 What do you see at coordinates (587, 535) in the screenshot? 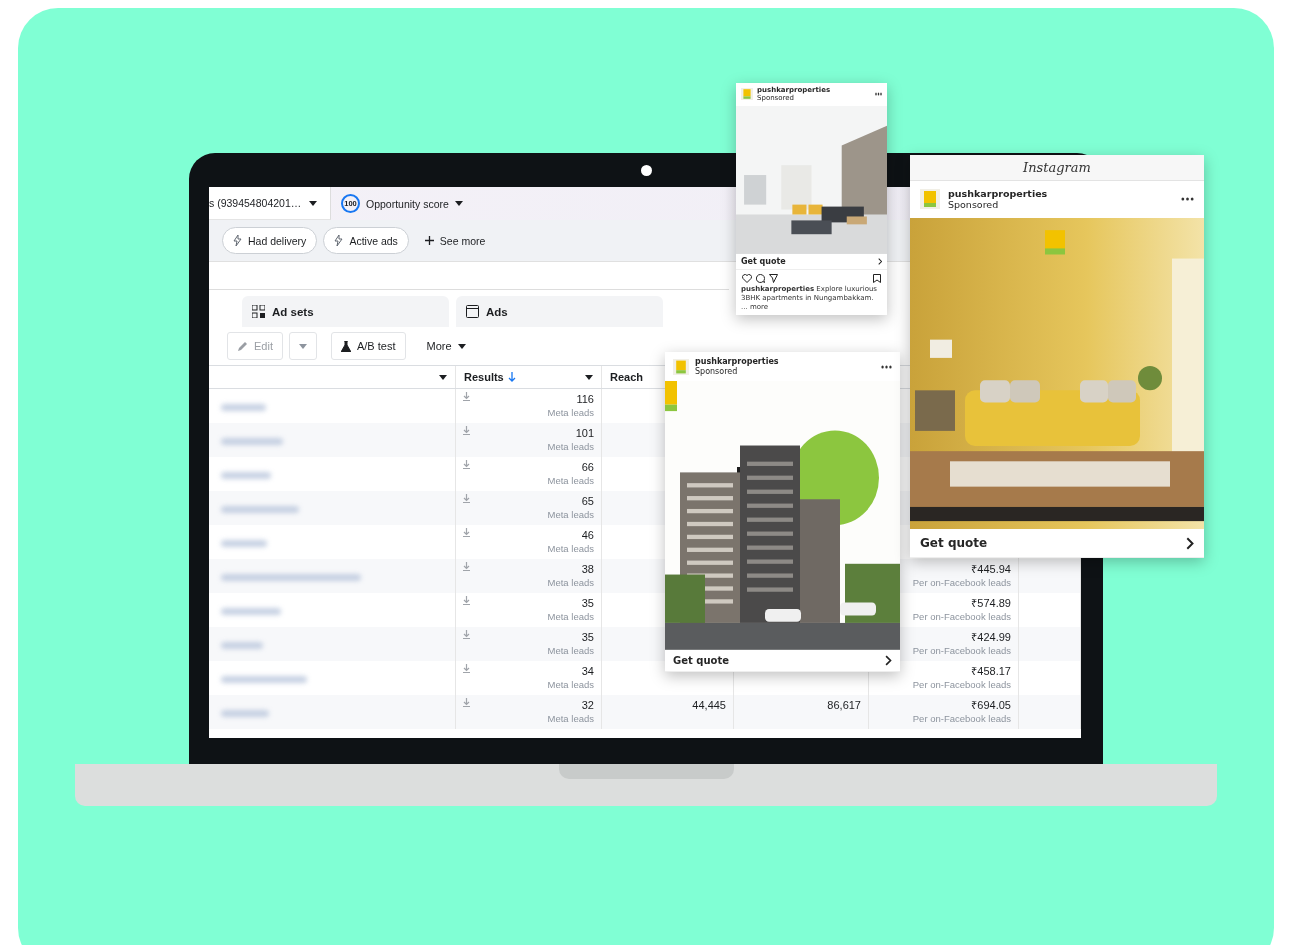
I see `results-value: 46` at bounding box center [587, 535].